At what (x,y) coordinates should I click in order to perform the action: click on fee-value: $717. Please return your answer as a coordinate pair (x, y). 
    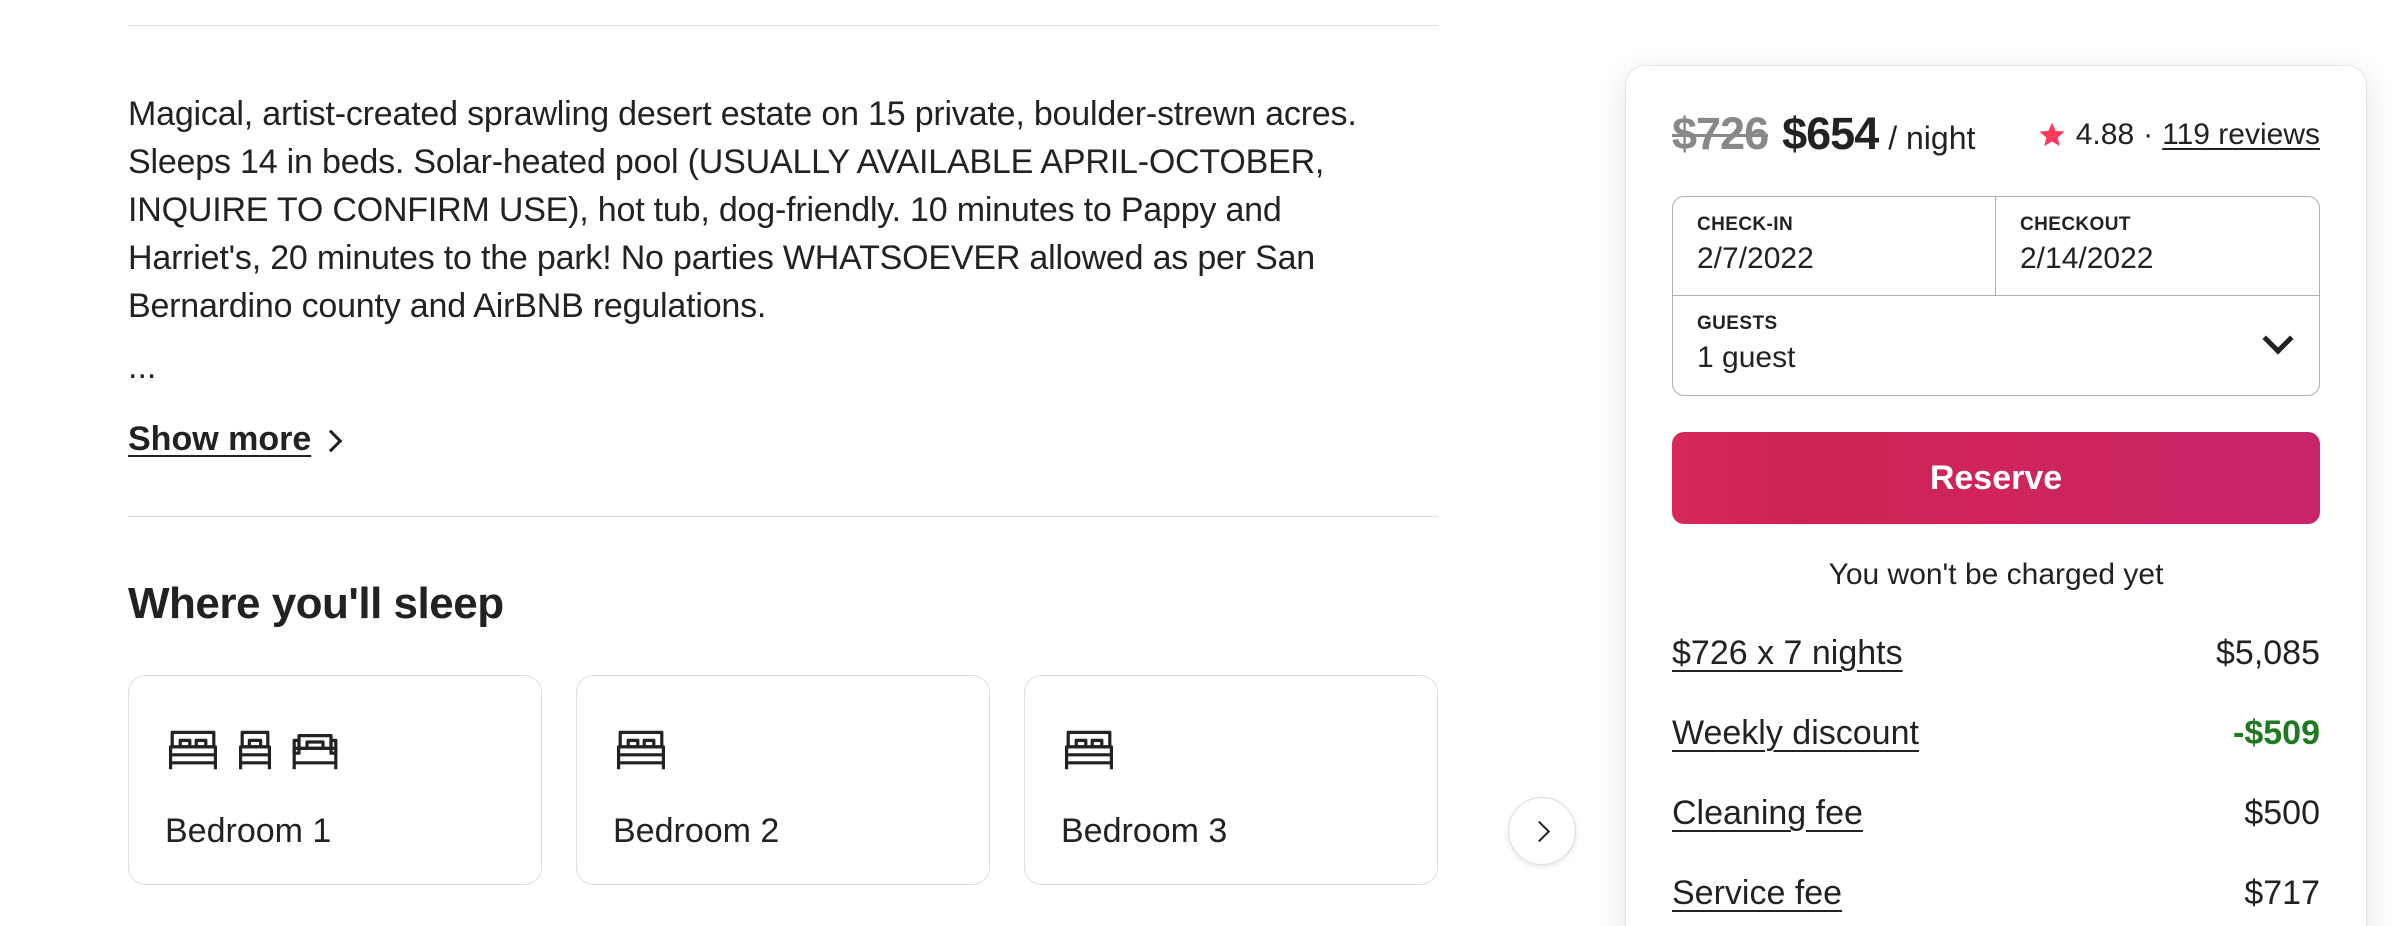
    Looking at the image, I should click on (2282, 893).